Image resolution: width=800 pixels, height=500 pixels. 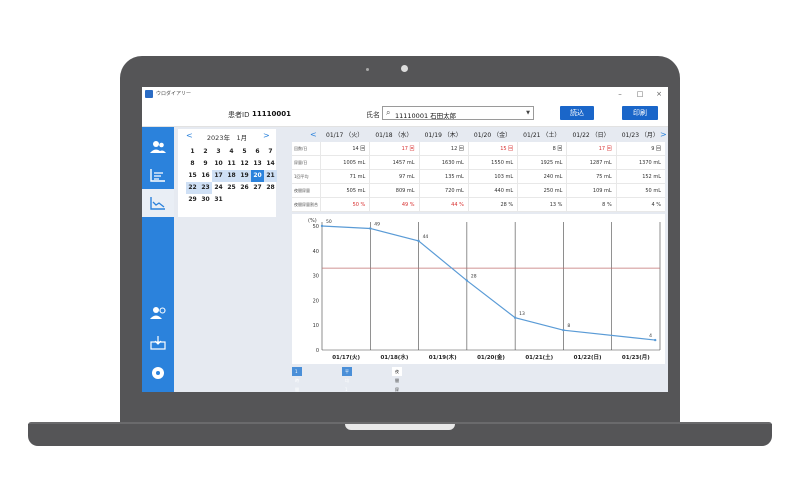 I want to click on stats-cell: 1630 mL, so click(x=443, y=163).